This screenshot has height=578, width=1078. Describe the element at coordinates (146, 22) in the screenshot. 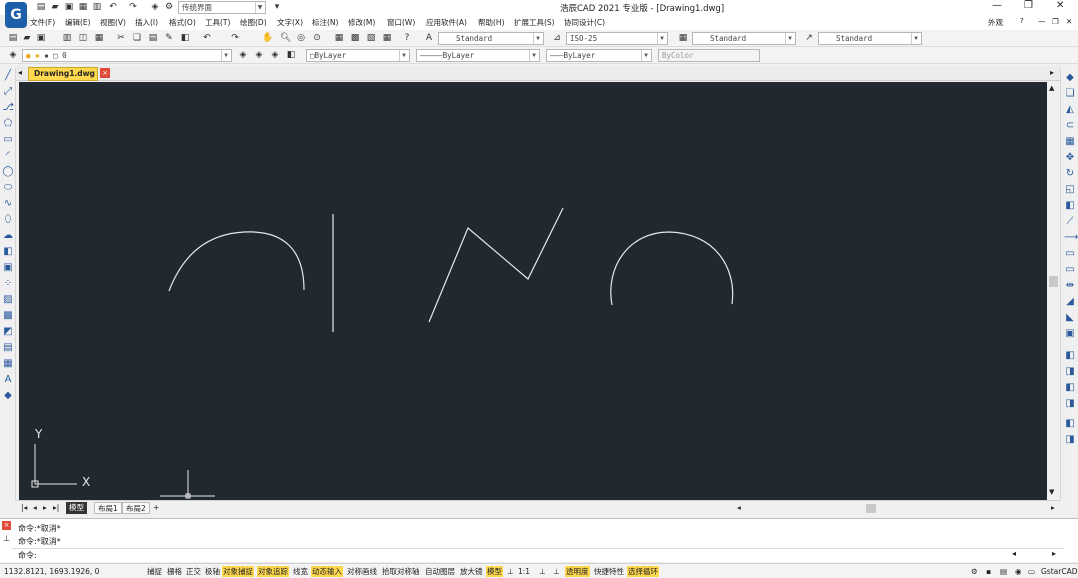

I see `menu-insert: 插入(I)` at that location.